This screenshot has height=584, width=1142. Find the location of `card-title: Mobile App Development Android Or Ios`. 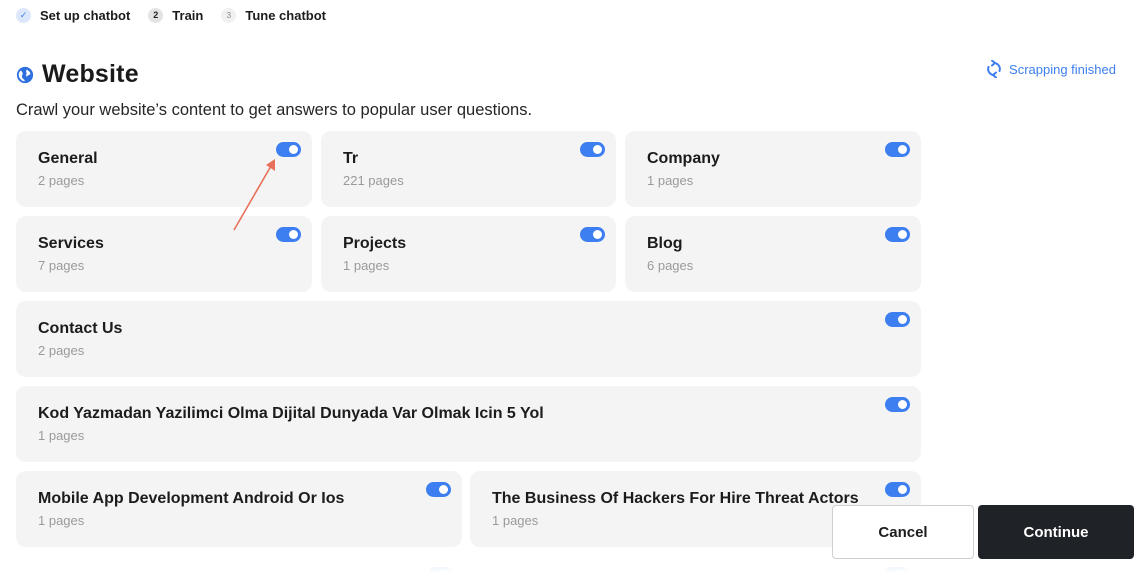

card-title: Mobile App Development Android Or Ios is located at coordinates (191, 498).